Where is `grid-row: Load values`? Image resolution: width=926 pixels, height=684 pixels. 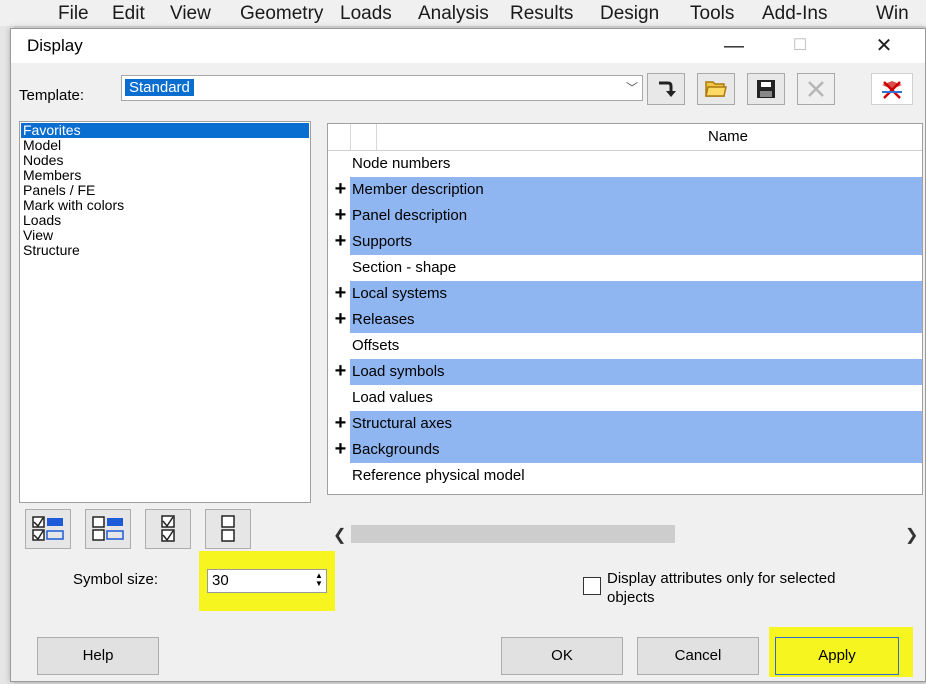 grid-row: Load values is located at coordinates (625, 398).